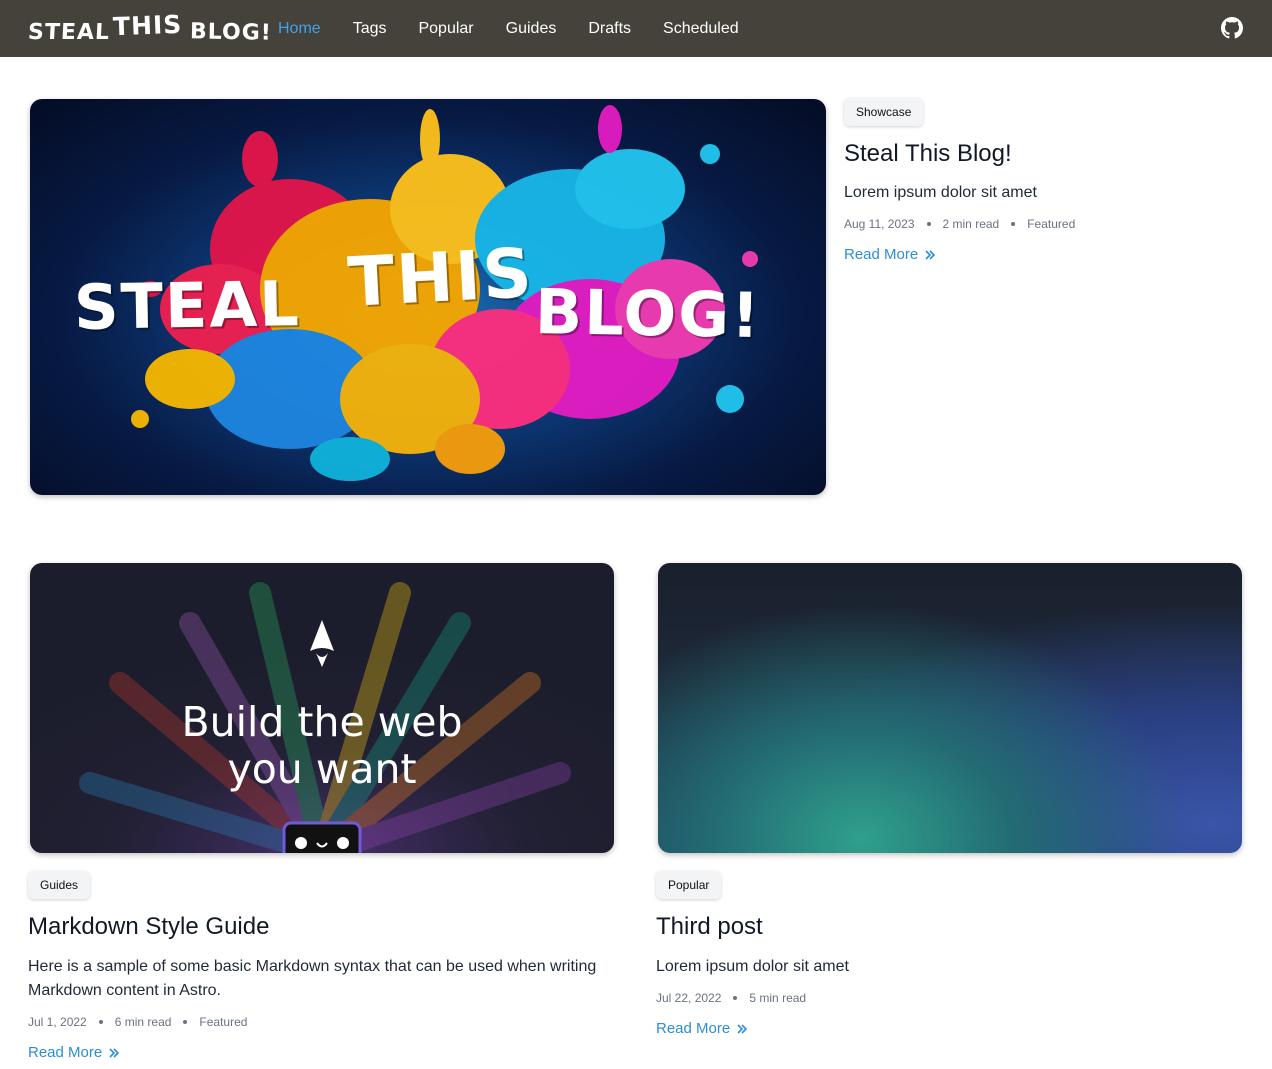  I want to click on post-title: Steal This Blog!, so click(928, 154).